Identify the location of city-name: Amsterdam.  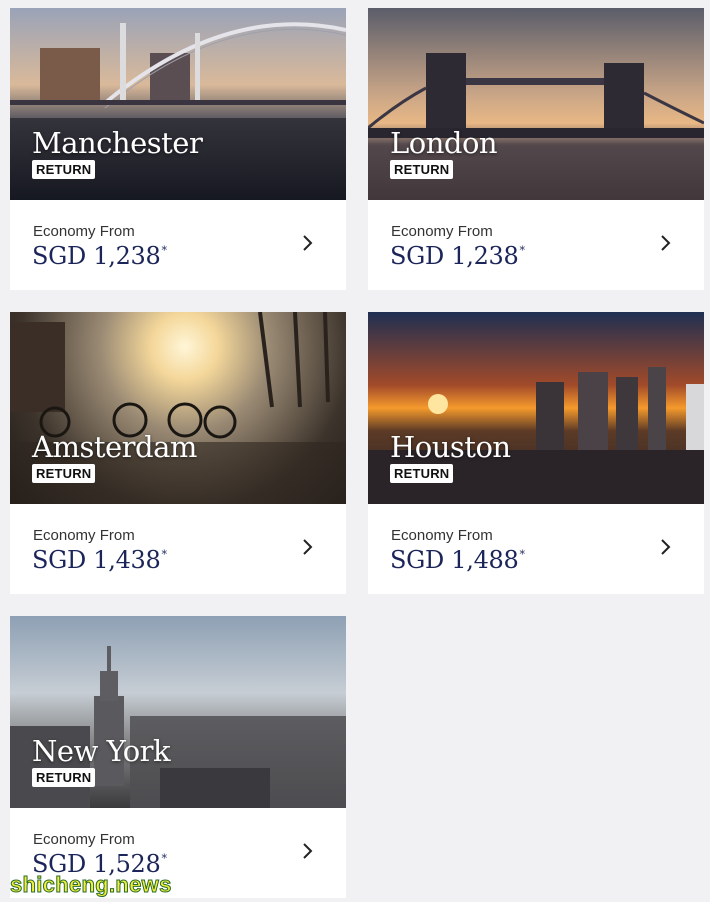
(114, 447).